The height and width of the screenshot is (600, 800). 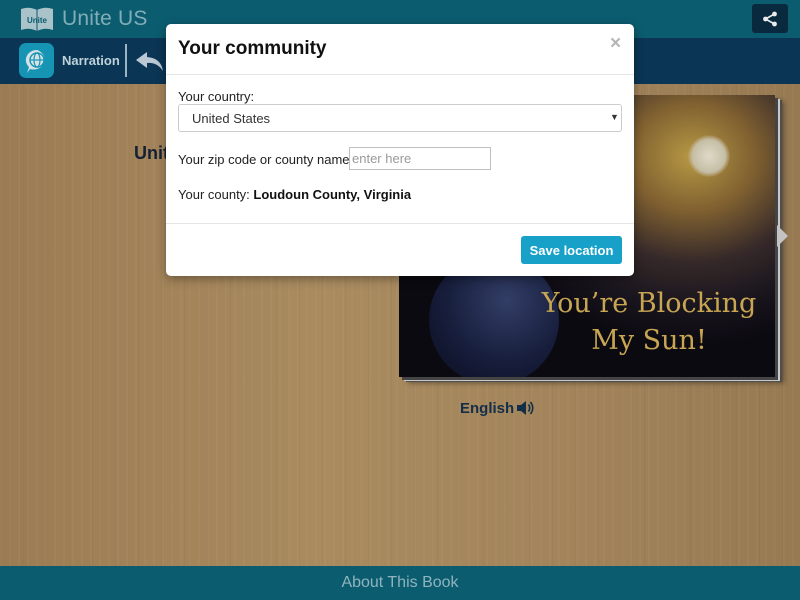 What do you see at coordinates (216, 96) in the screenshot?
I see `country-label: Your country:` at bounding box center [216, 96].